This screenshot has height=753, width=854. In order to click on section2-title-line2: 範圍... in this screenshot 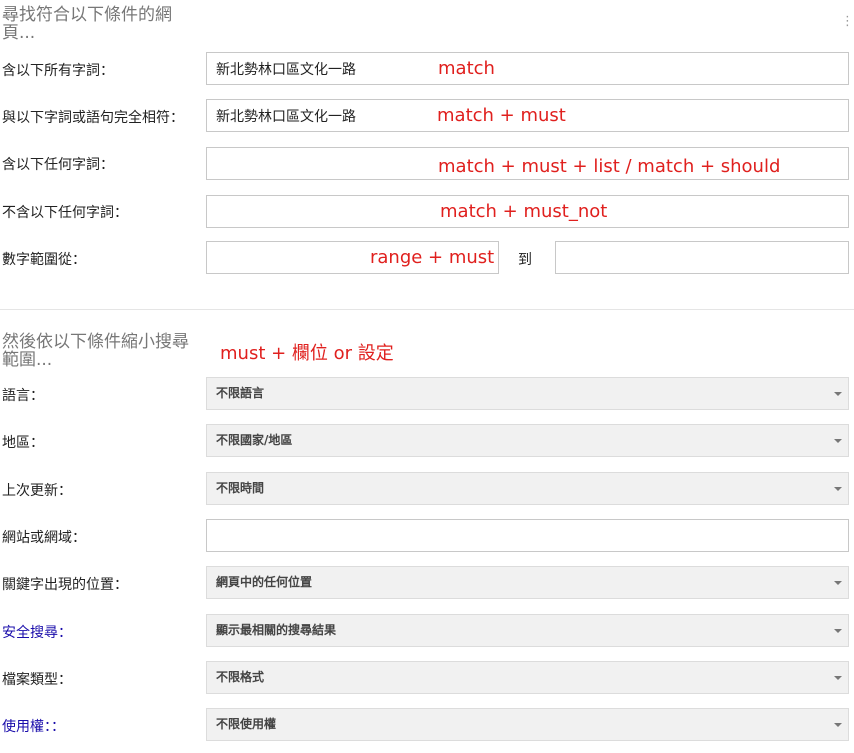, I will do `click(27, 360)`.